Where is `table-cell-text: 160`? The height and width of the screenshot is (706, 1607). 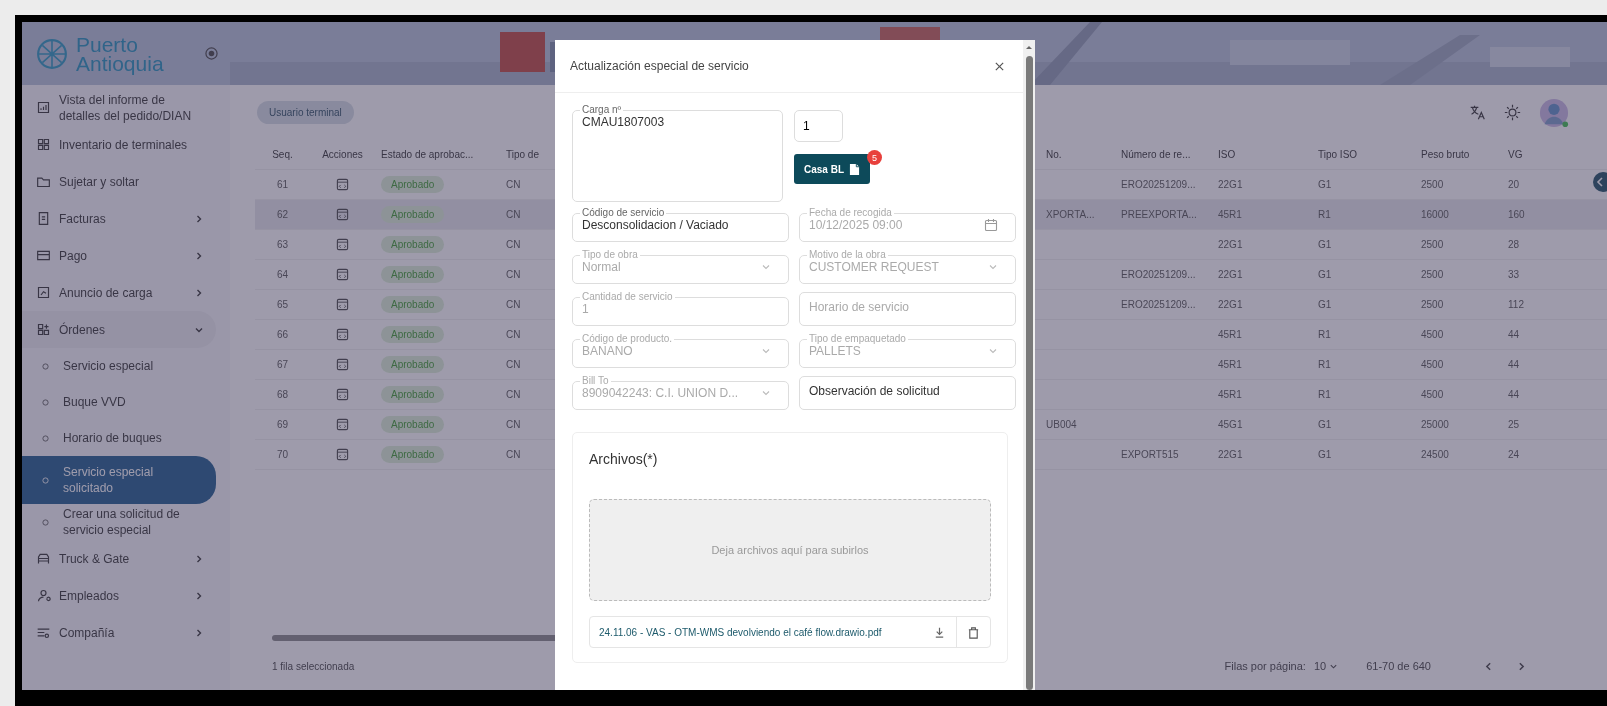
table-cell-text: 160 is located at coordinates (1516, 214).